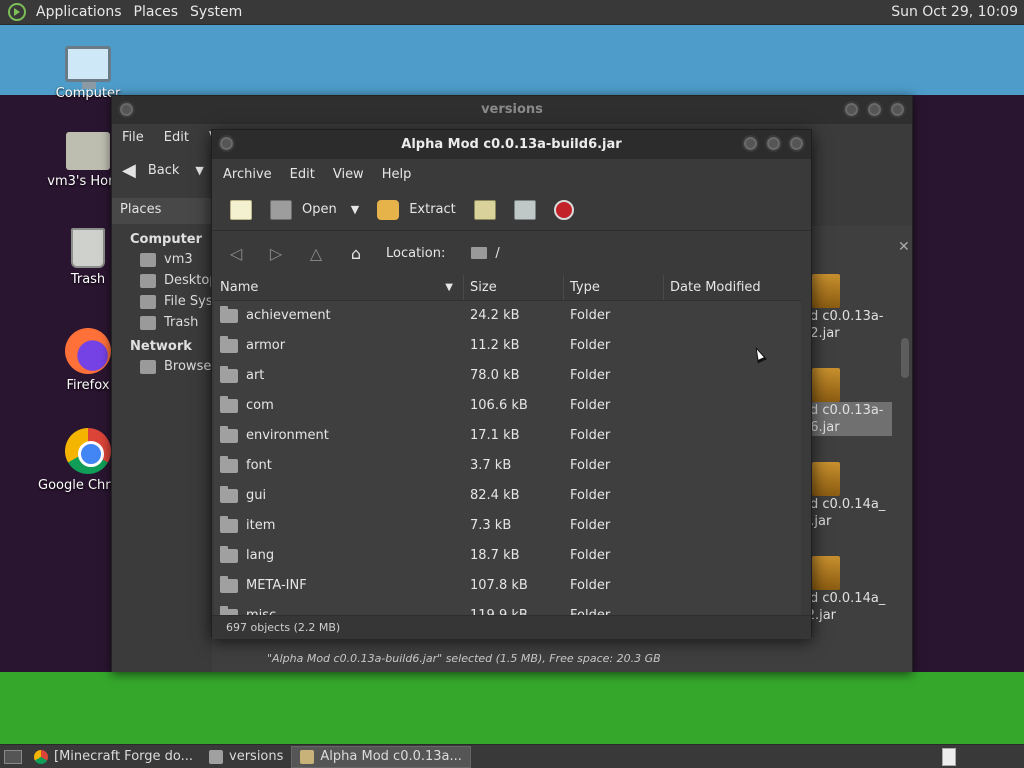 The width and height of the screenshot is (1024, 768). What do you see at coordinates (188, 280) in the screenshot?
I see `sidebar-item-label: Desktop` at bounding box center [188, 280].